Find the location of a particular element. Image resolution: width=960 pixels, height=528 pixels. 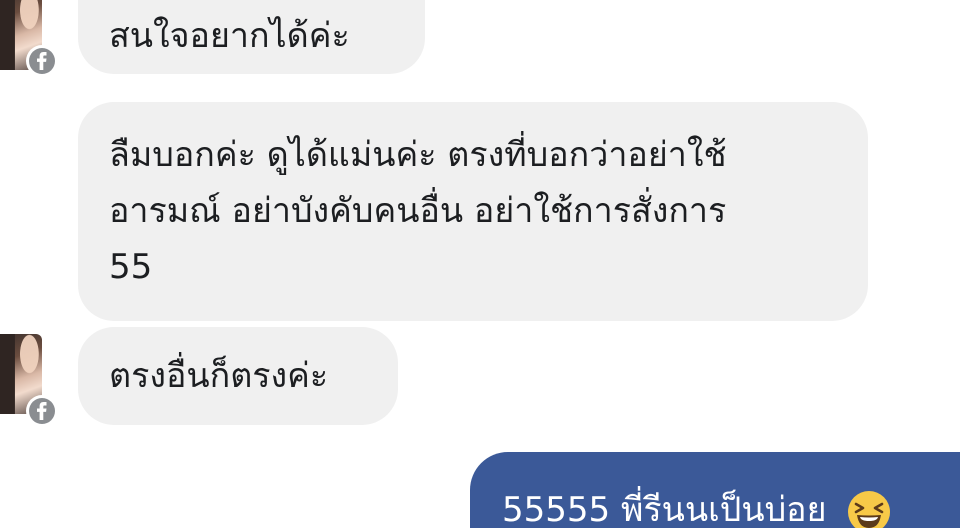

message-text: 55555 พี่รีนนเป็นบ่อย is located at coordinates (664, 509).